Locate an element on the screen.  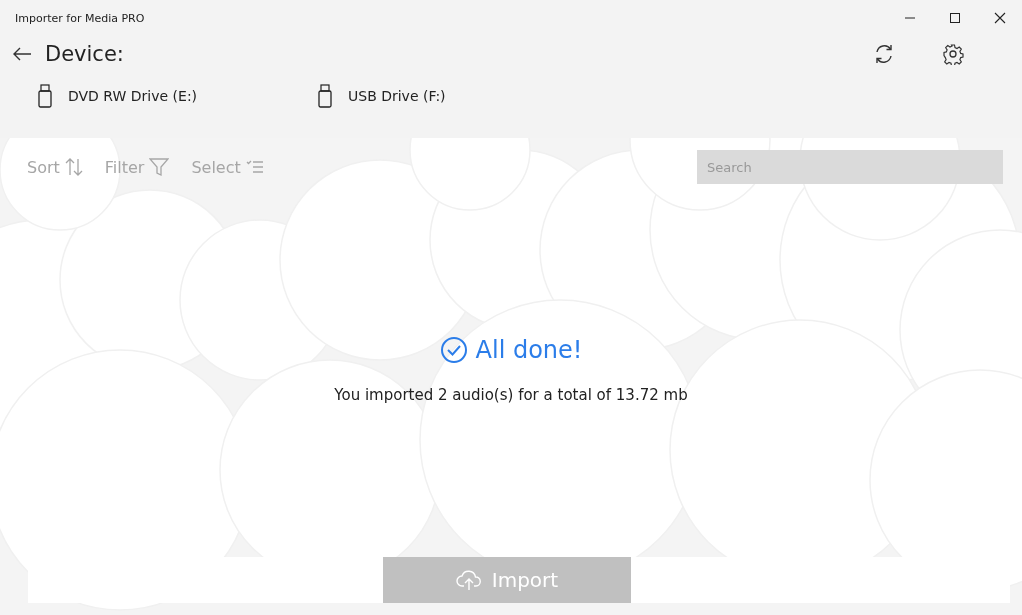
checklist-icon is located at coordinates (254, 167).